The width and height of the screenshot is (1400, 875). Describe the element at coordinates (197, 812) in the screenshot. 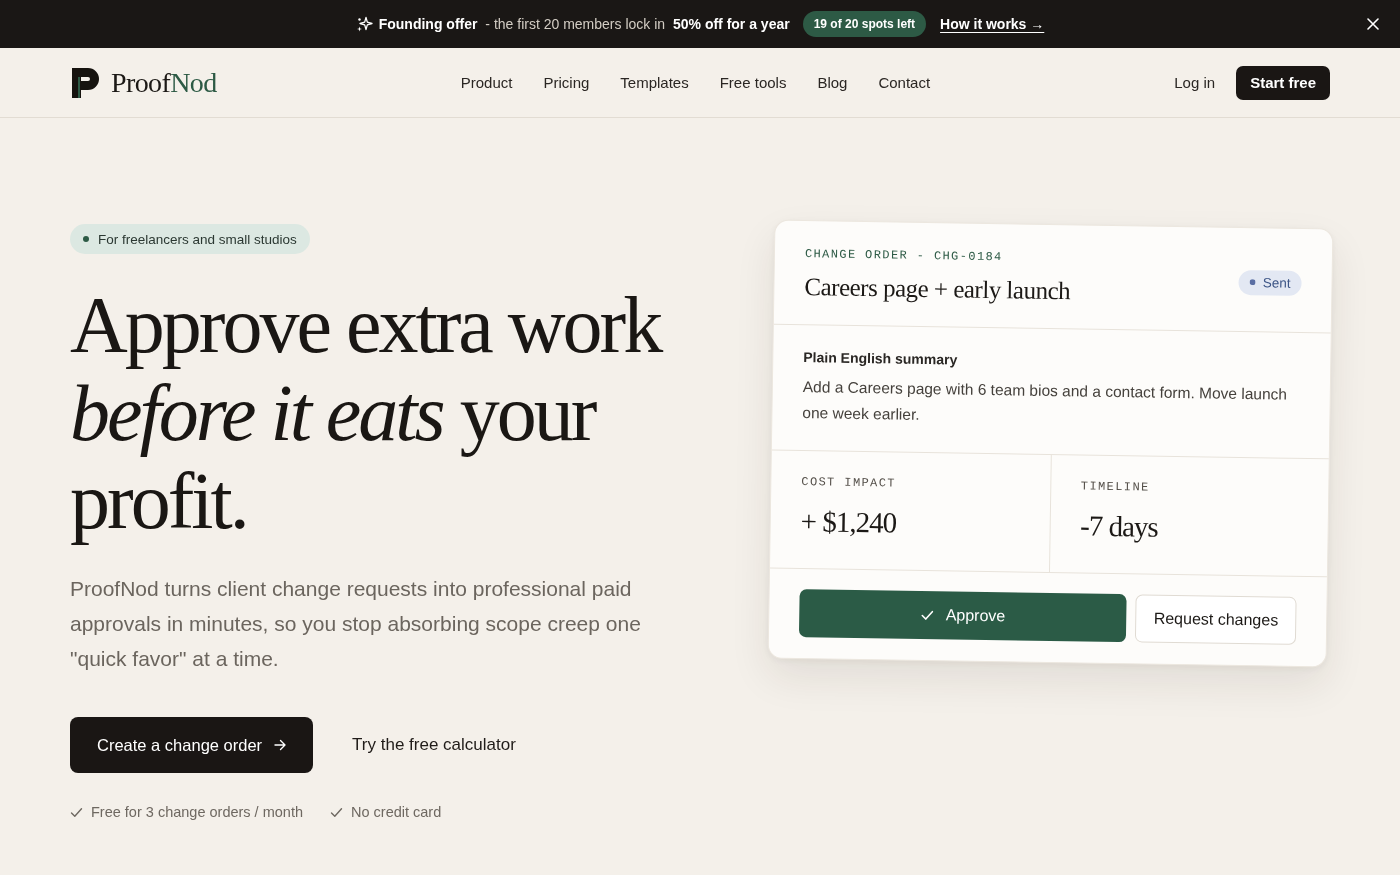

I see `perk-text: Free for 3 change orders / month` at that location.